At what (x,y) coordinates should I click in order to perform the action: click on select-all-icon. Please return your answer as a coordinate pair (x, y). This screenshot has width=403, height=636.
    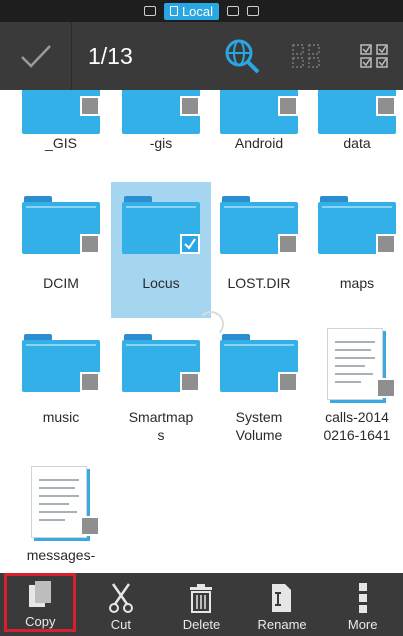
    Looking at the image, I should click on (374, 56).